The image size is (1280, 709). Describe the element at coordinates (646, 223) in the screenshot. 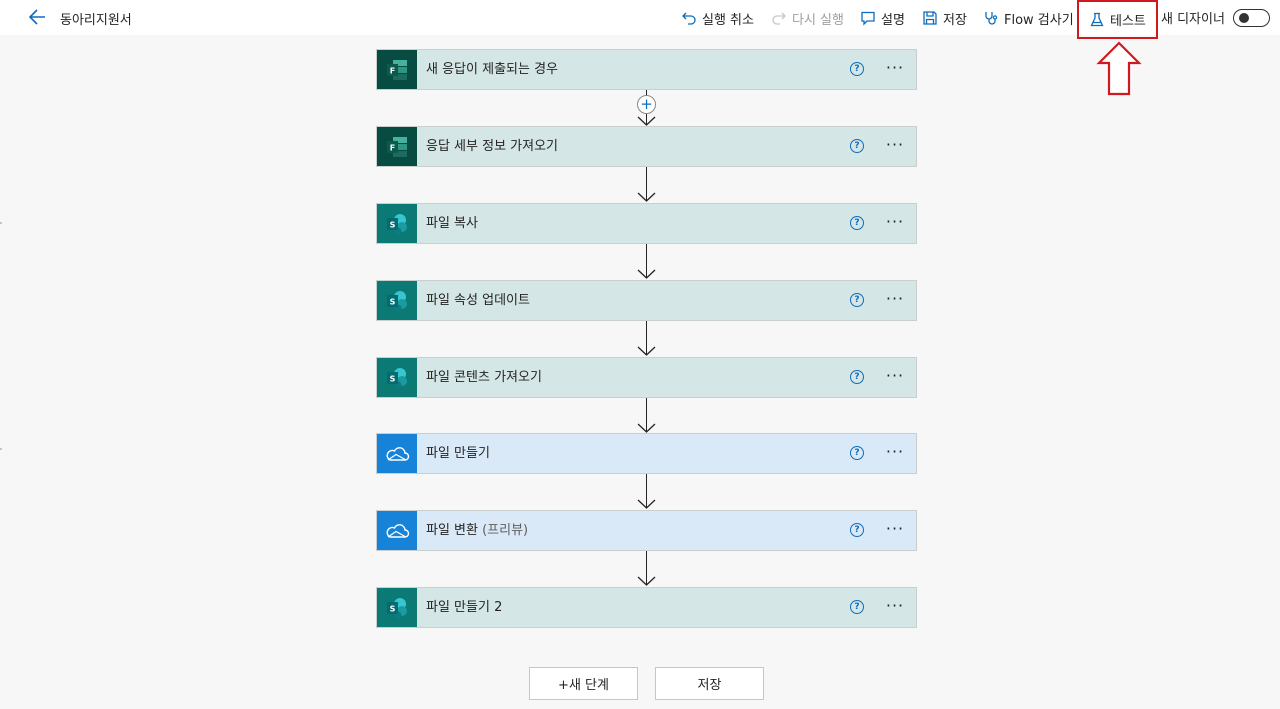

I see `step-card-copy-file: S 파일 복사 ? ···` at that location.